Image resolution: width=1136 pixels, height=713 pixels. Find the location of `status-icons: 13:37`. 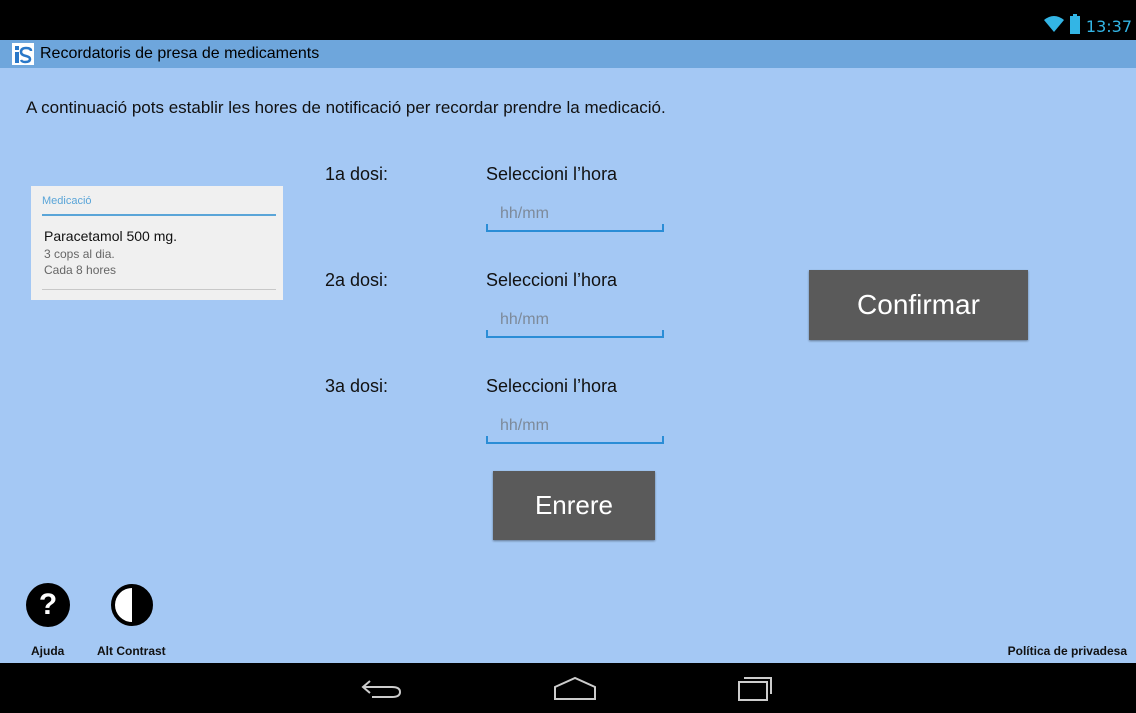

status-icons: 13:37 is located at coordinates (1087, 26).